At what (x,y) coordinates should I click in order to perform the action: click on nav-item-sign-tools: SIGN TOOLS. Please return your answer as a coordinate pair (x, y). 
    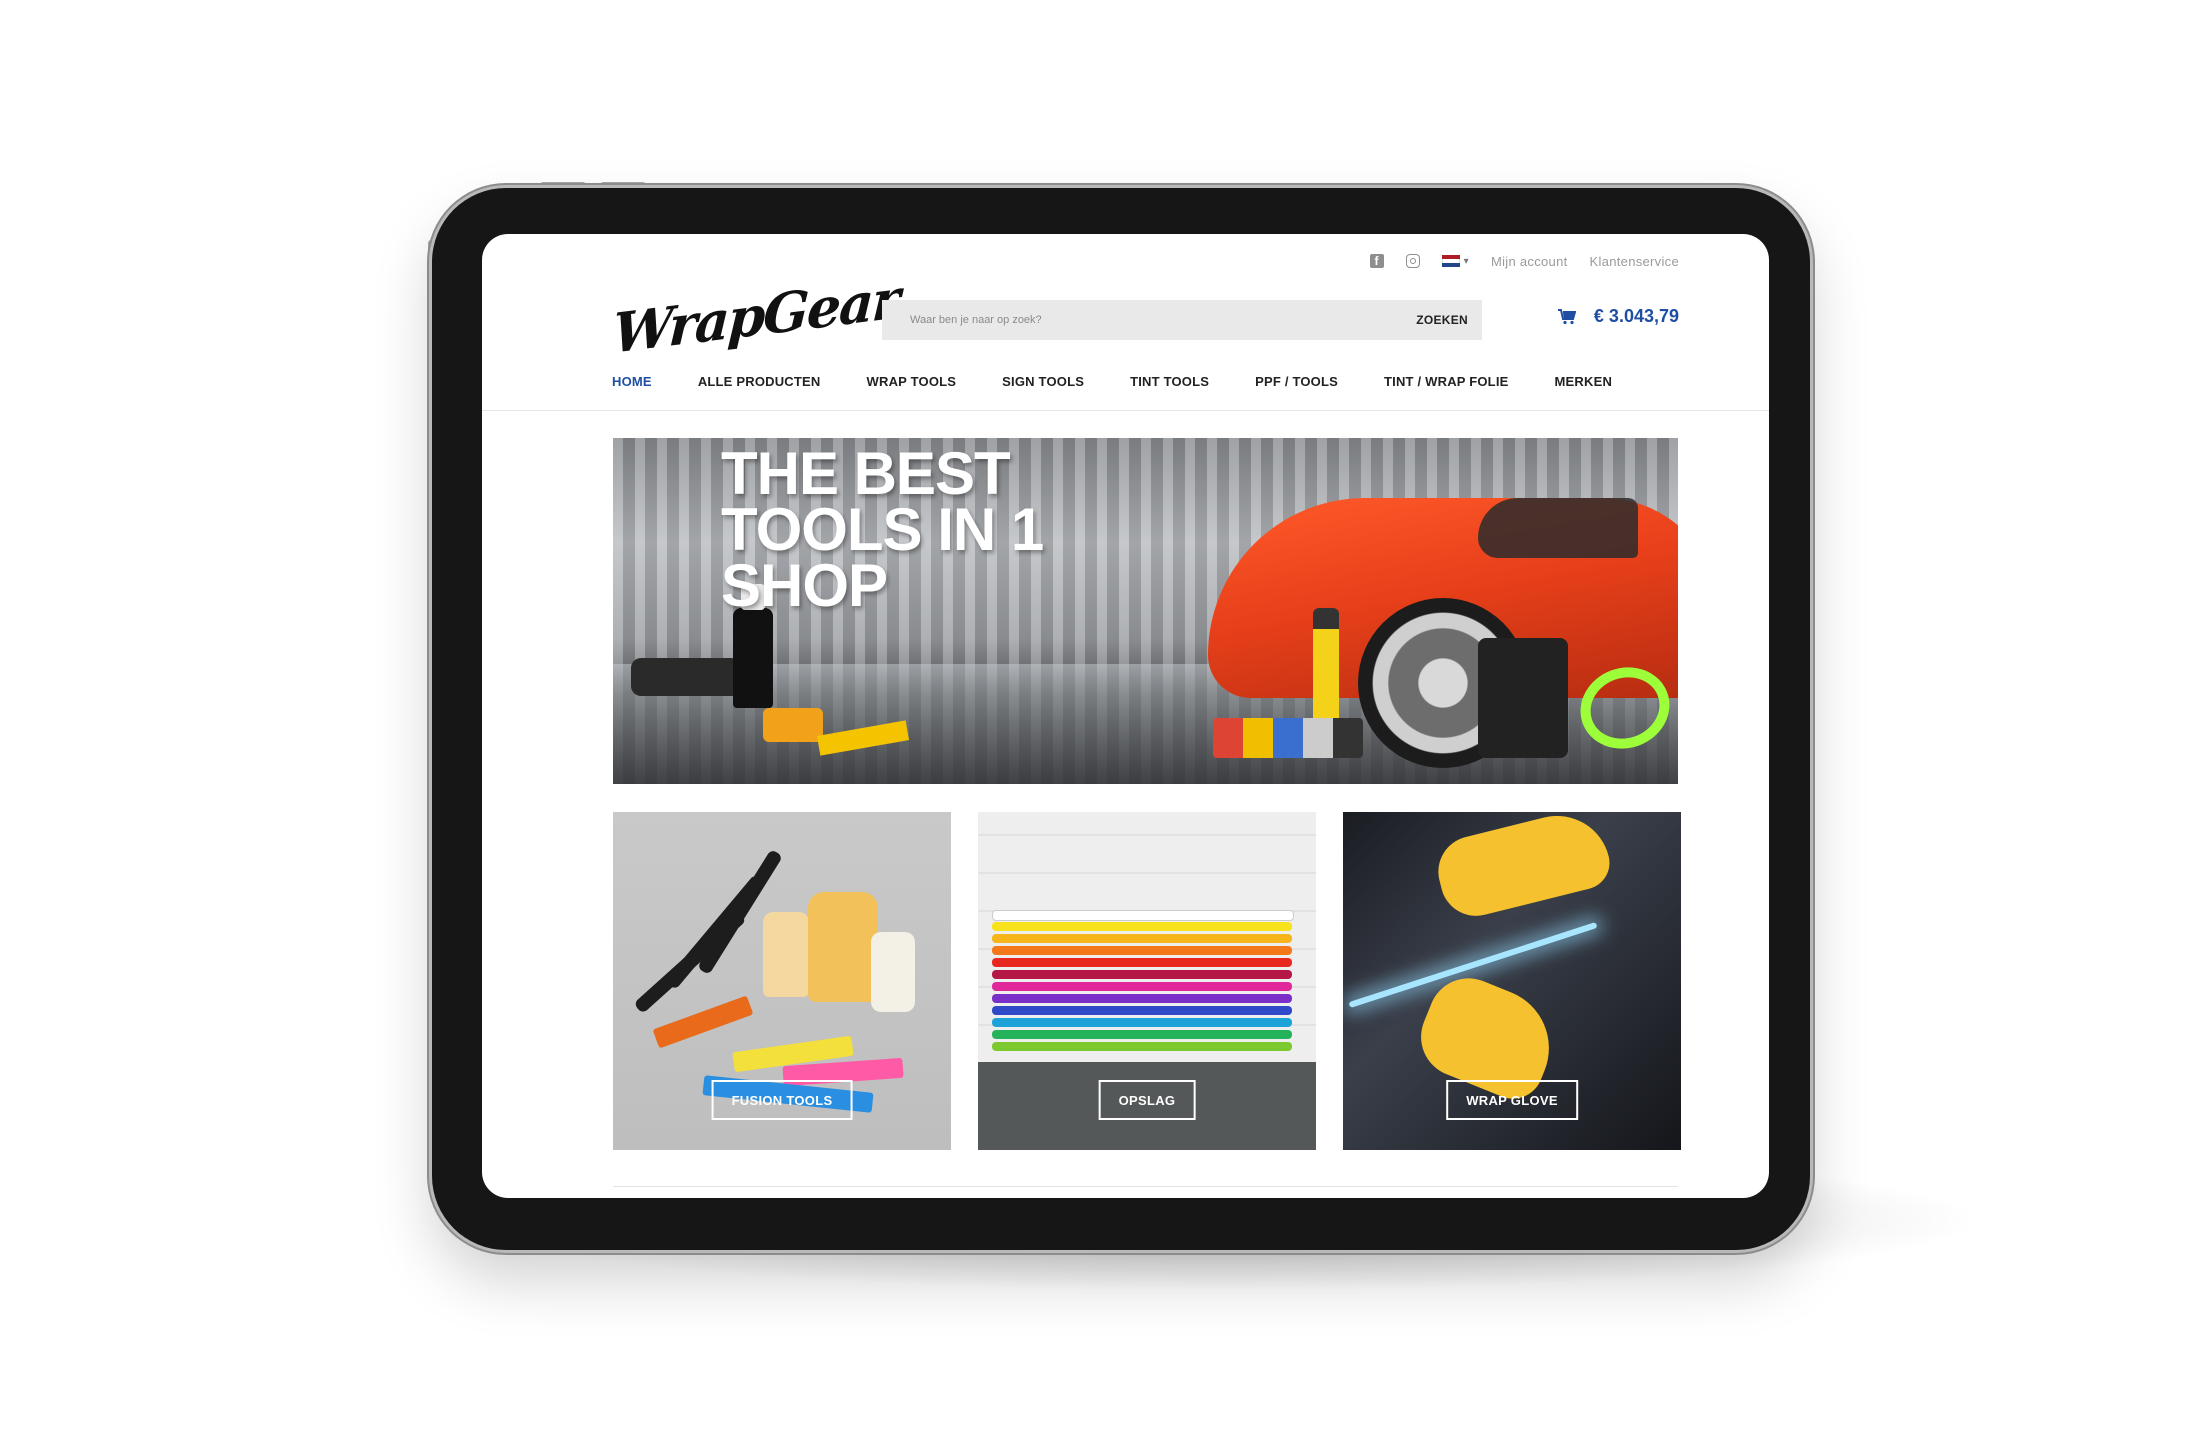
    Looking at the image, I should click on (1043, 381).